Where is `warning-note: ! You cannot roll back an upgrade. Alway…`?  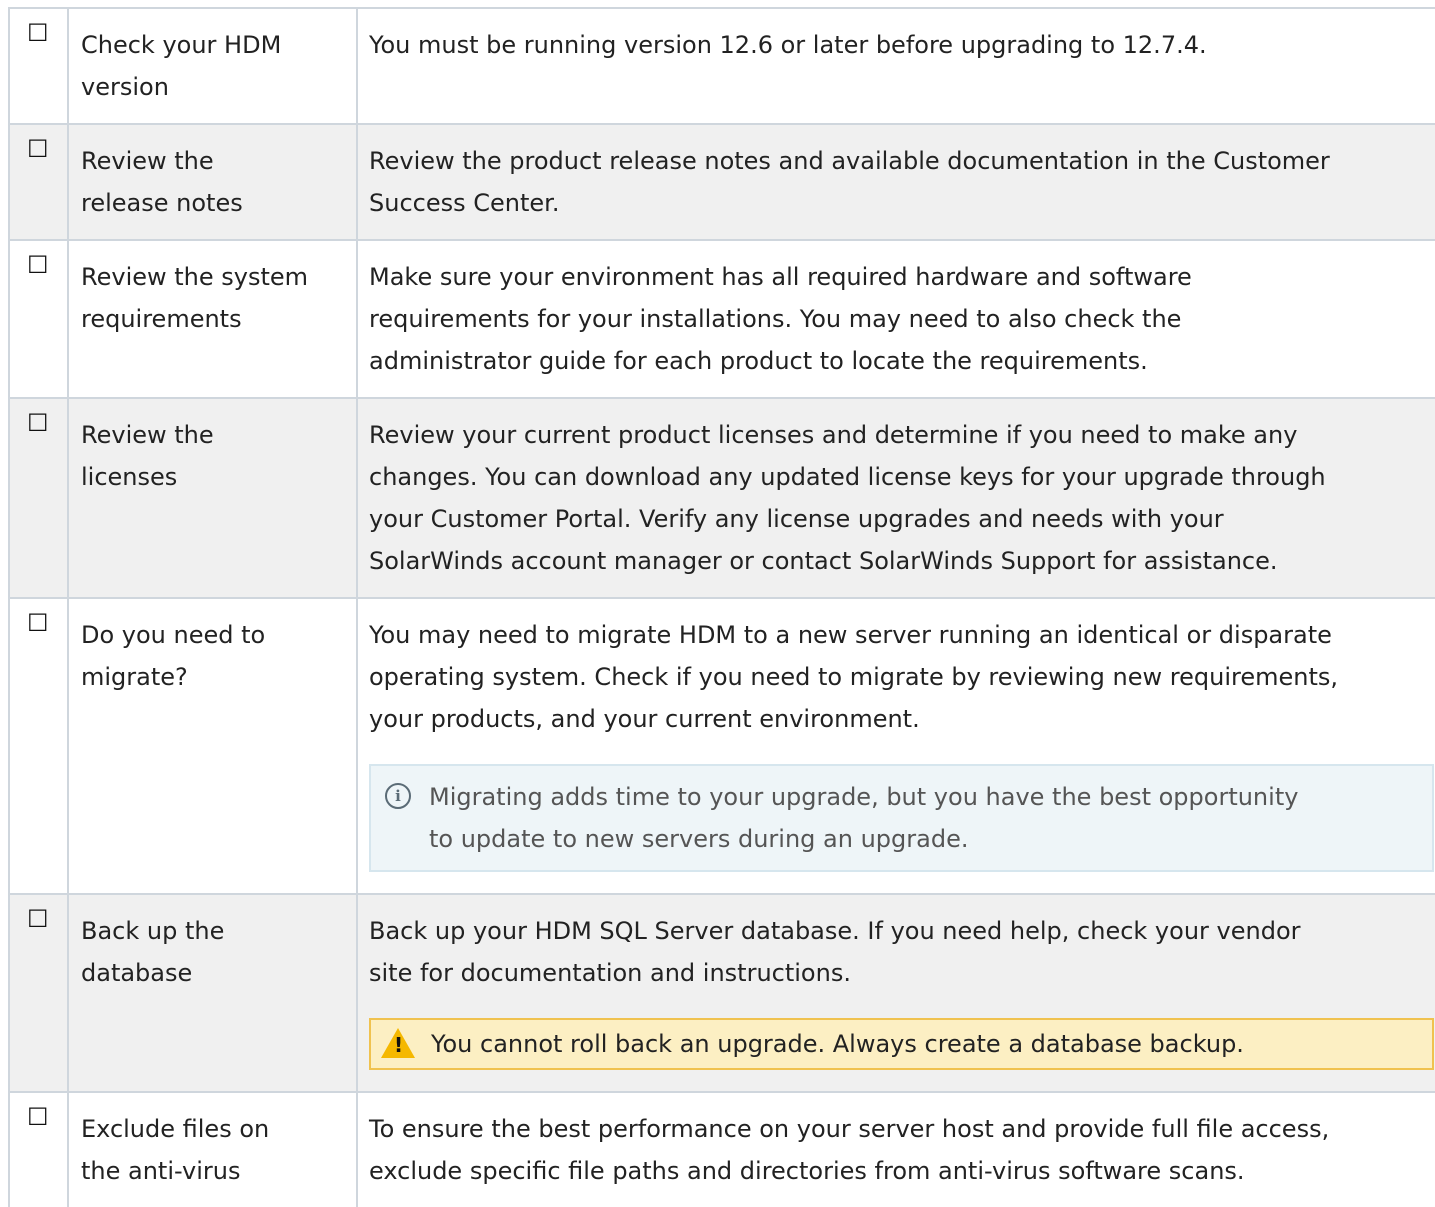 warning-note: ! You cannot roll back an upgrade. Alway… is located at coordinates (901, 1044).